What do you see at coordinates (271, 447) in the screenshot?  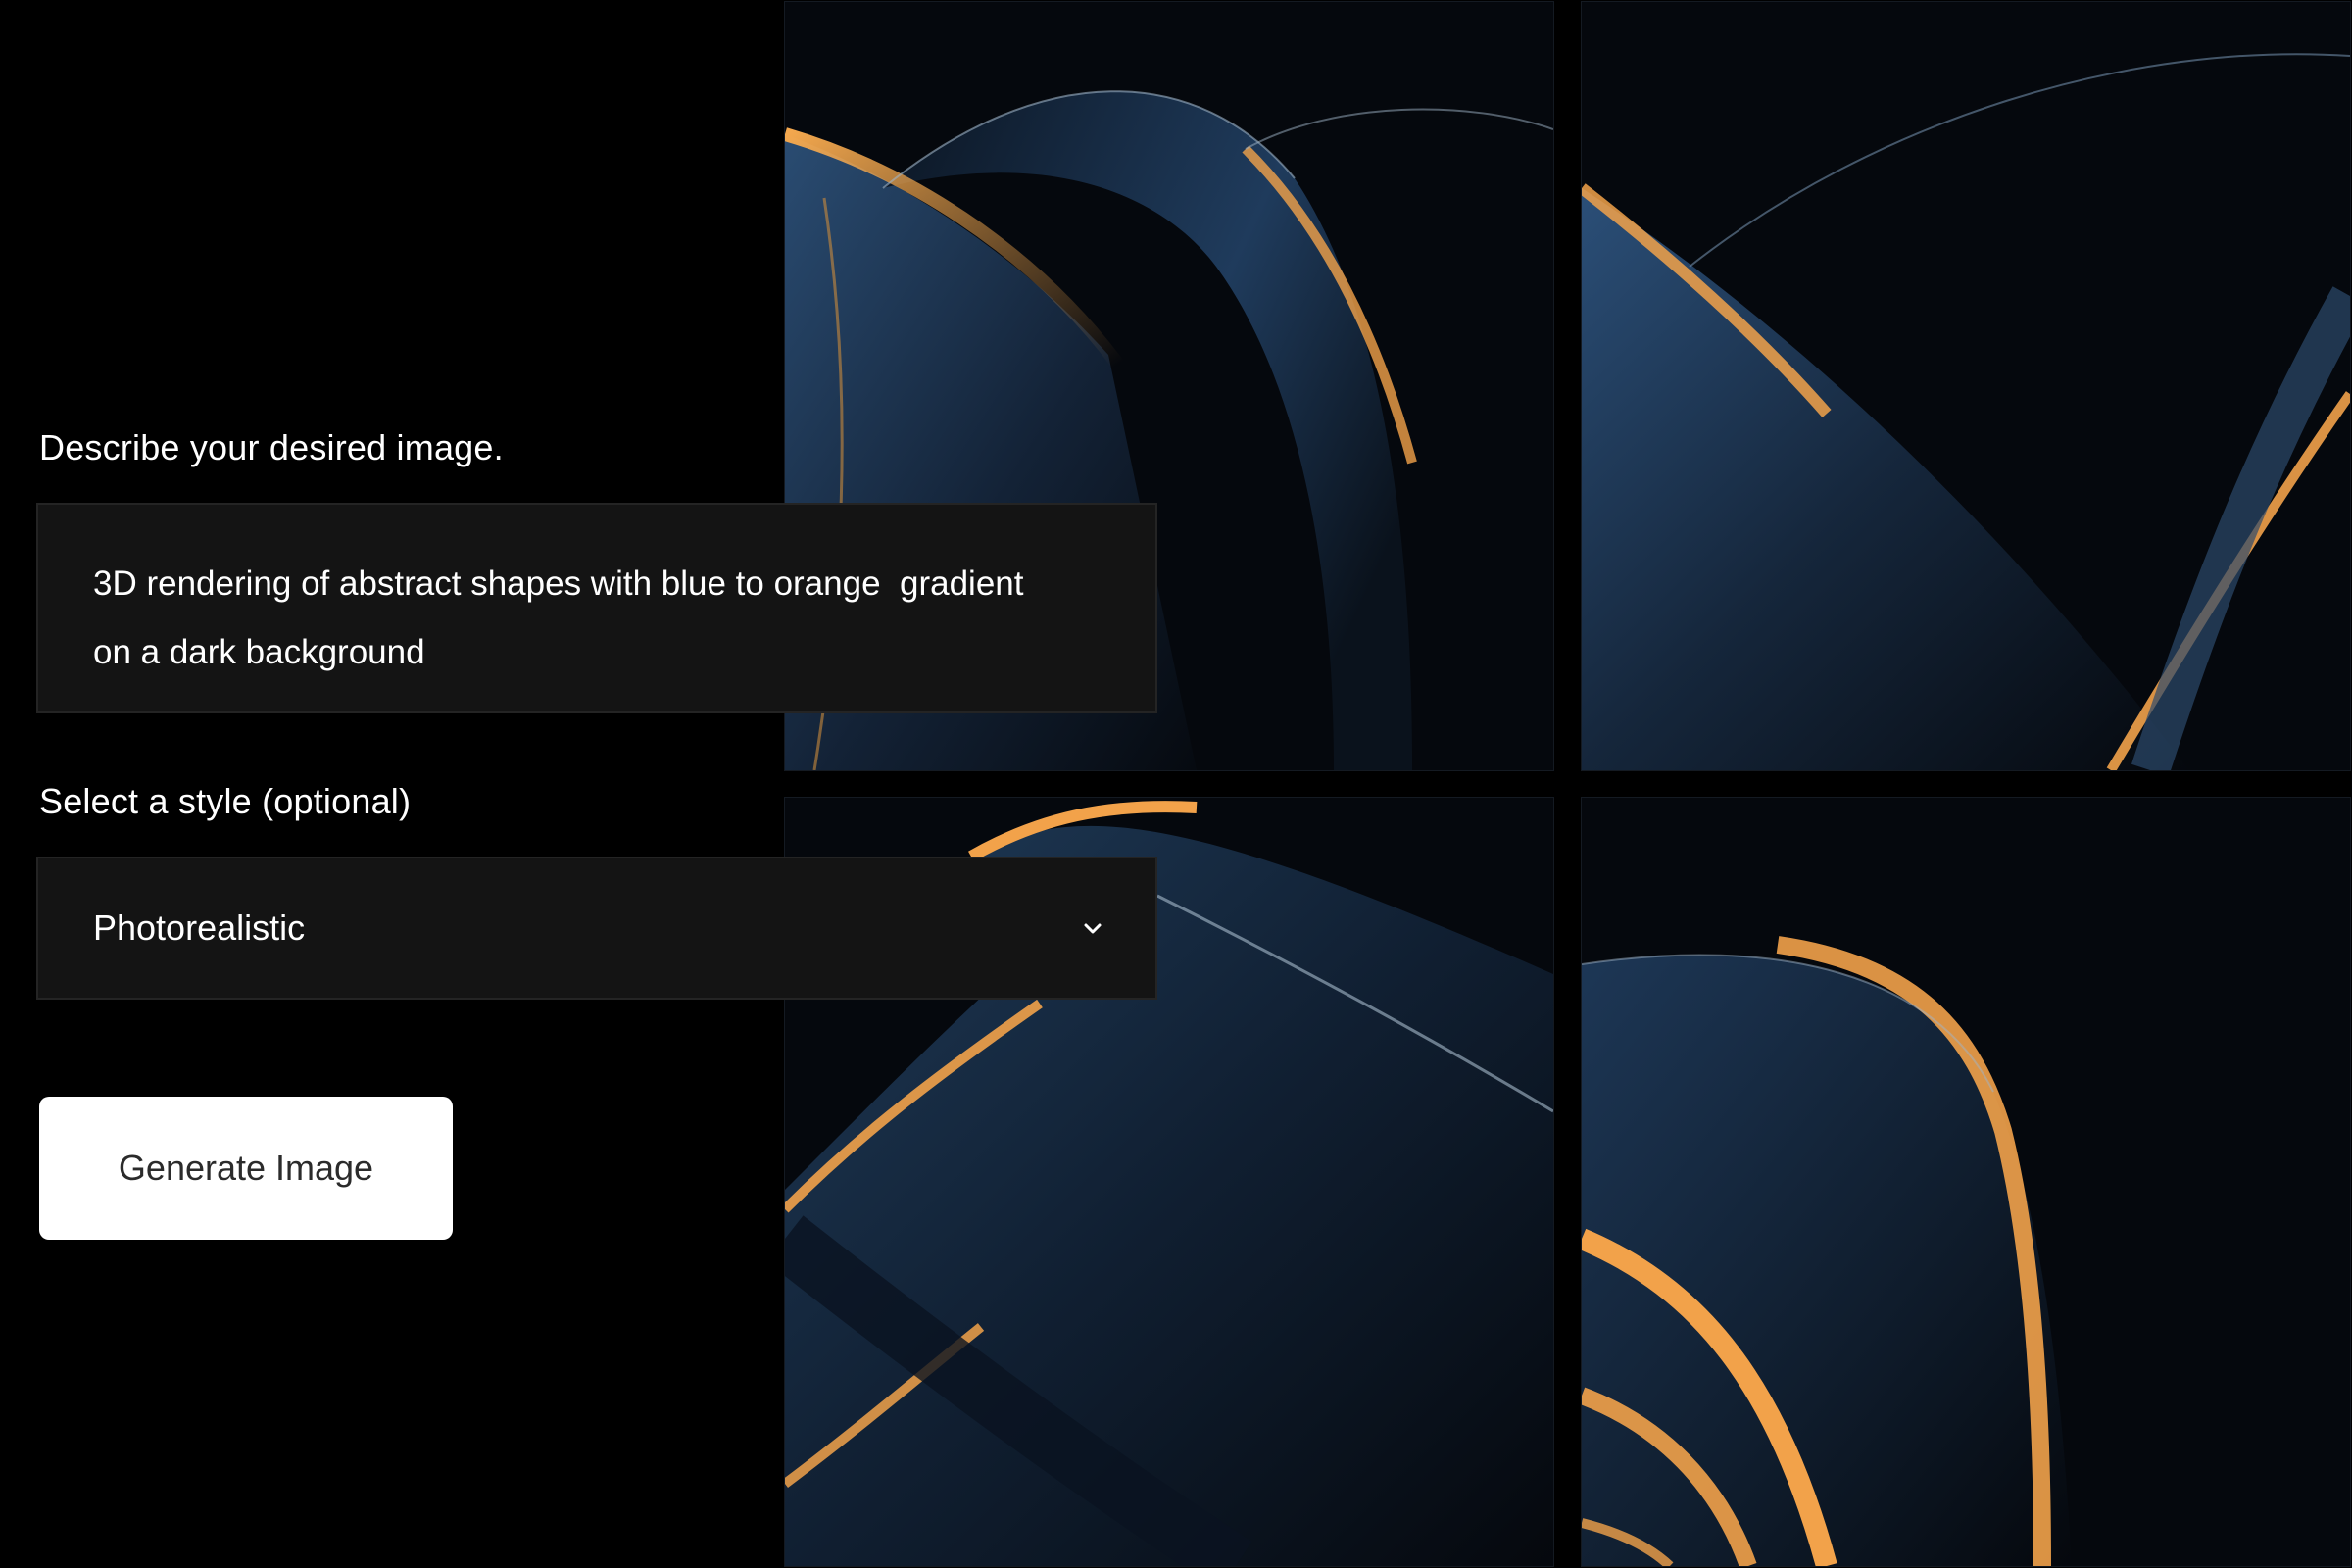 I see `prompt-label: Describe your desired image.` at bounding box center [271, 447].